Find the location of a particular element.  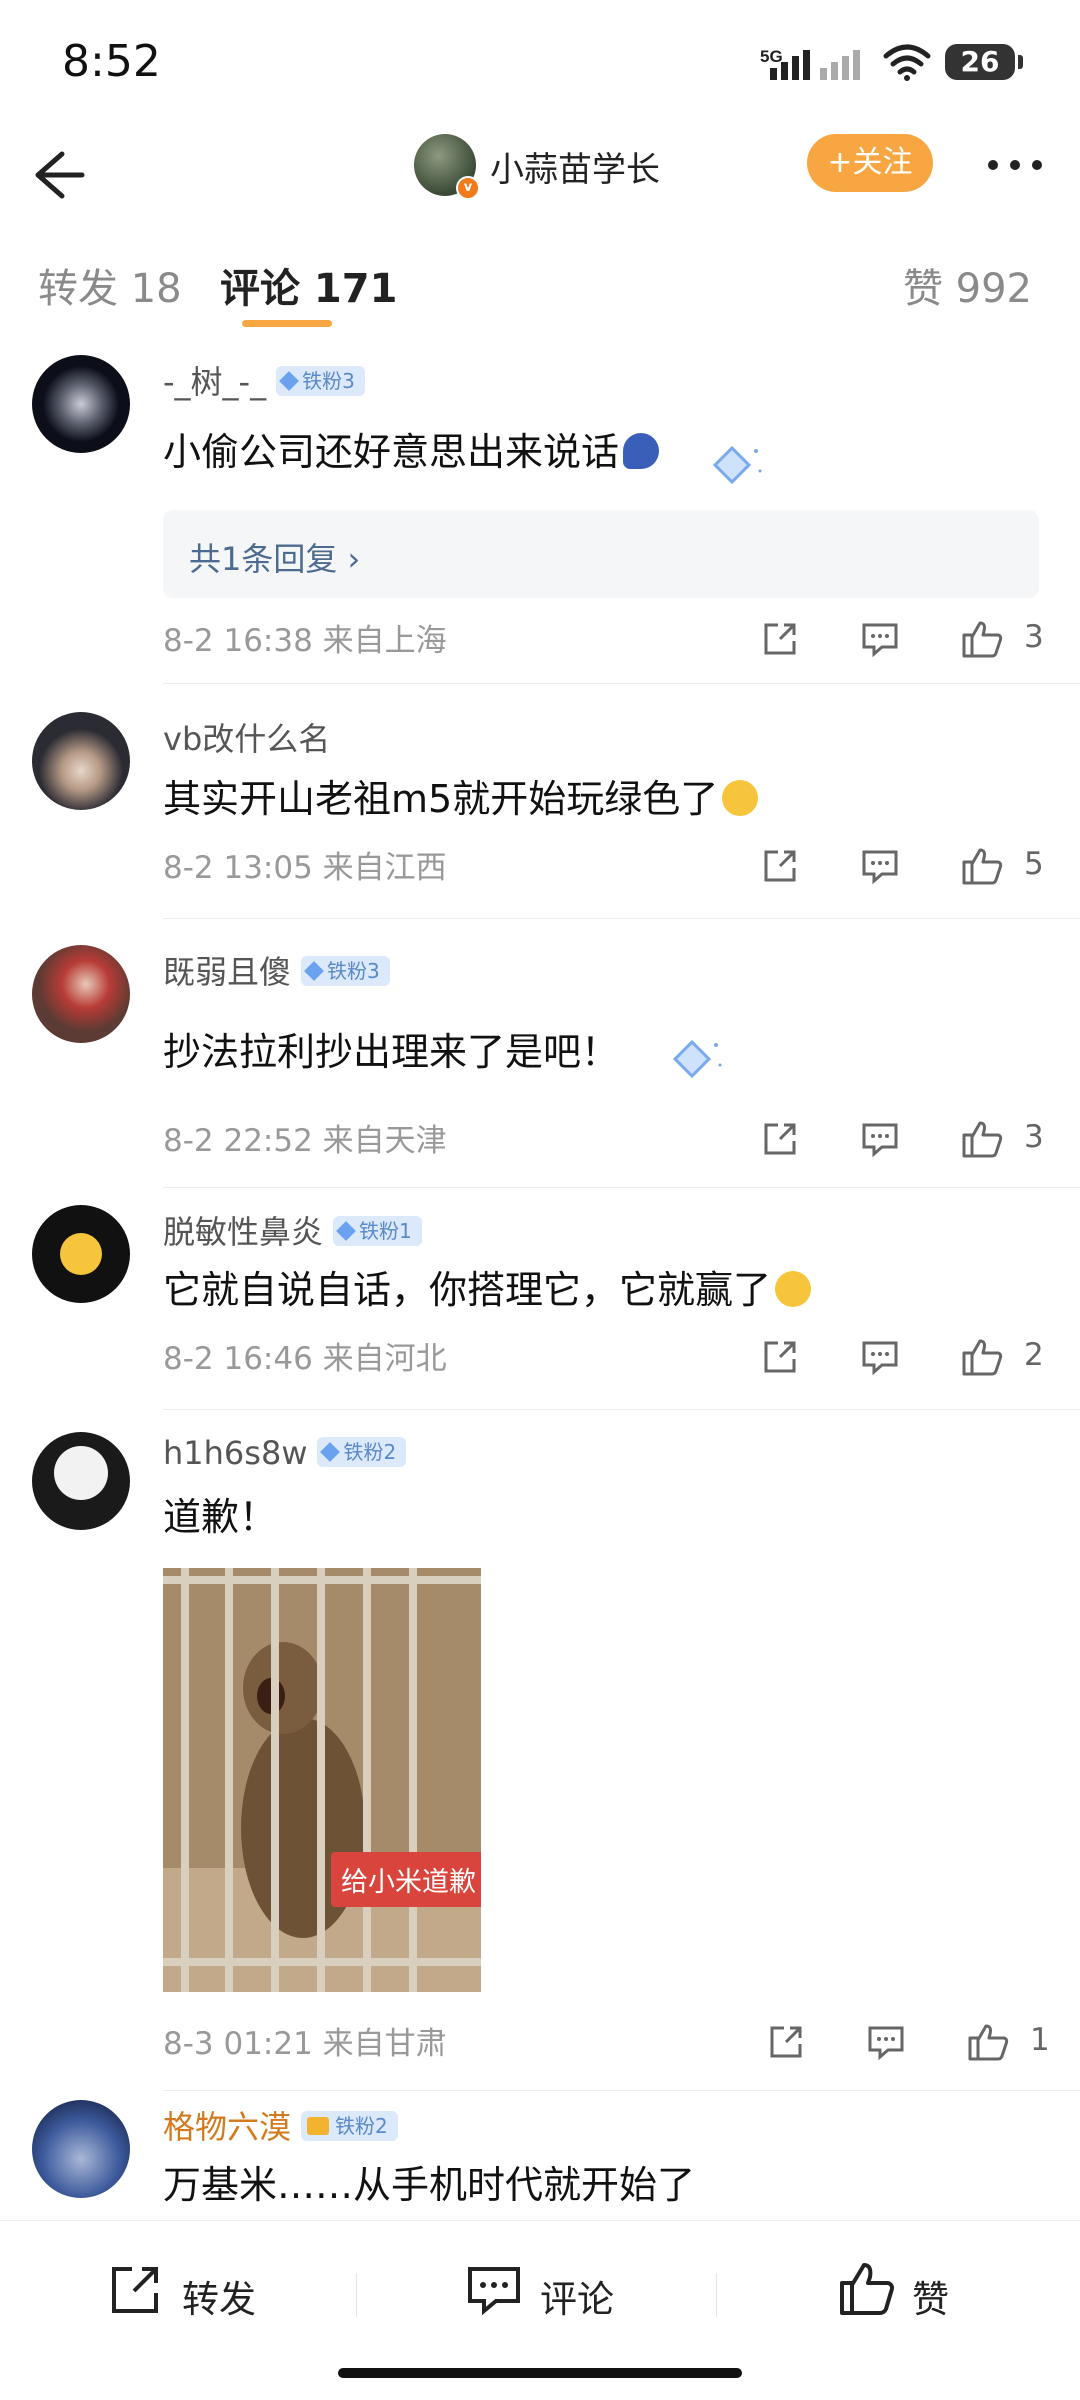

header: v 小蒜苗学长 +关注 is located at coordinates (540, 175).